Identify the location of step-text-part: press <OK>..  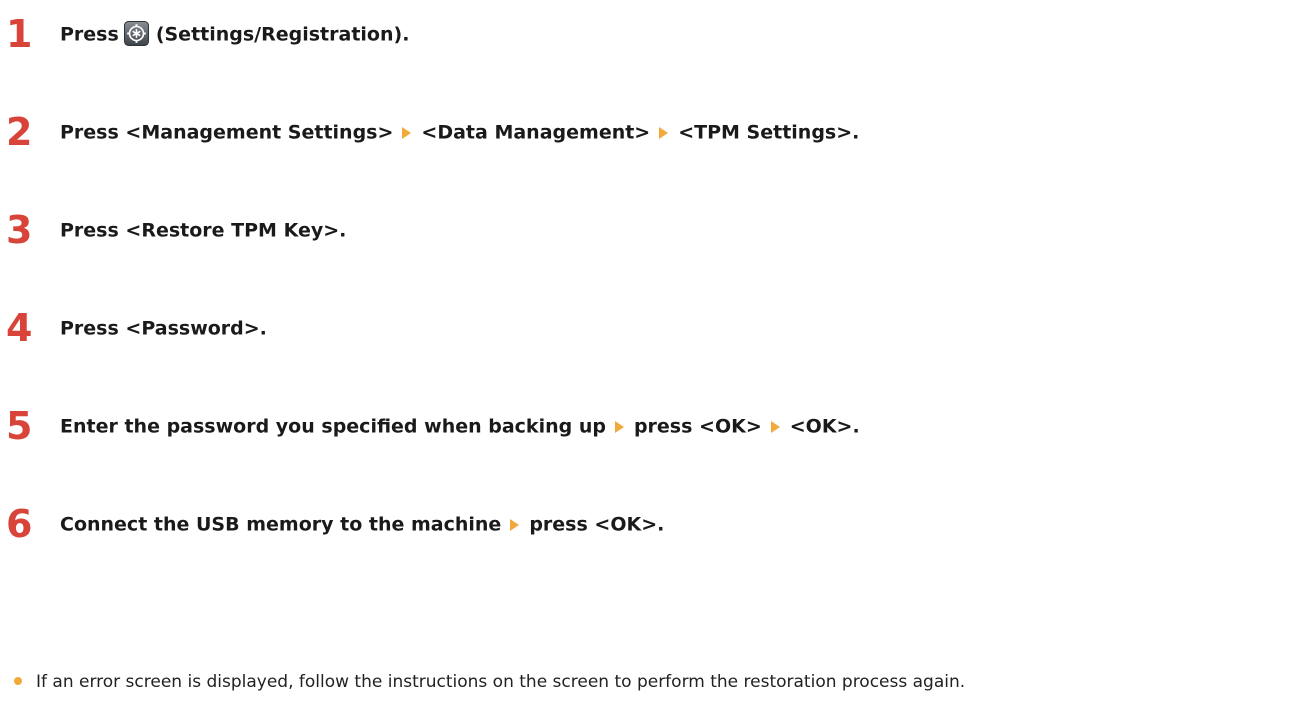
(597, 524).